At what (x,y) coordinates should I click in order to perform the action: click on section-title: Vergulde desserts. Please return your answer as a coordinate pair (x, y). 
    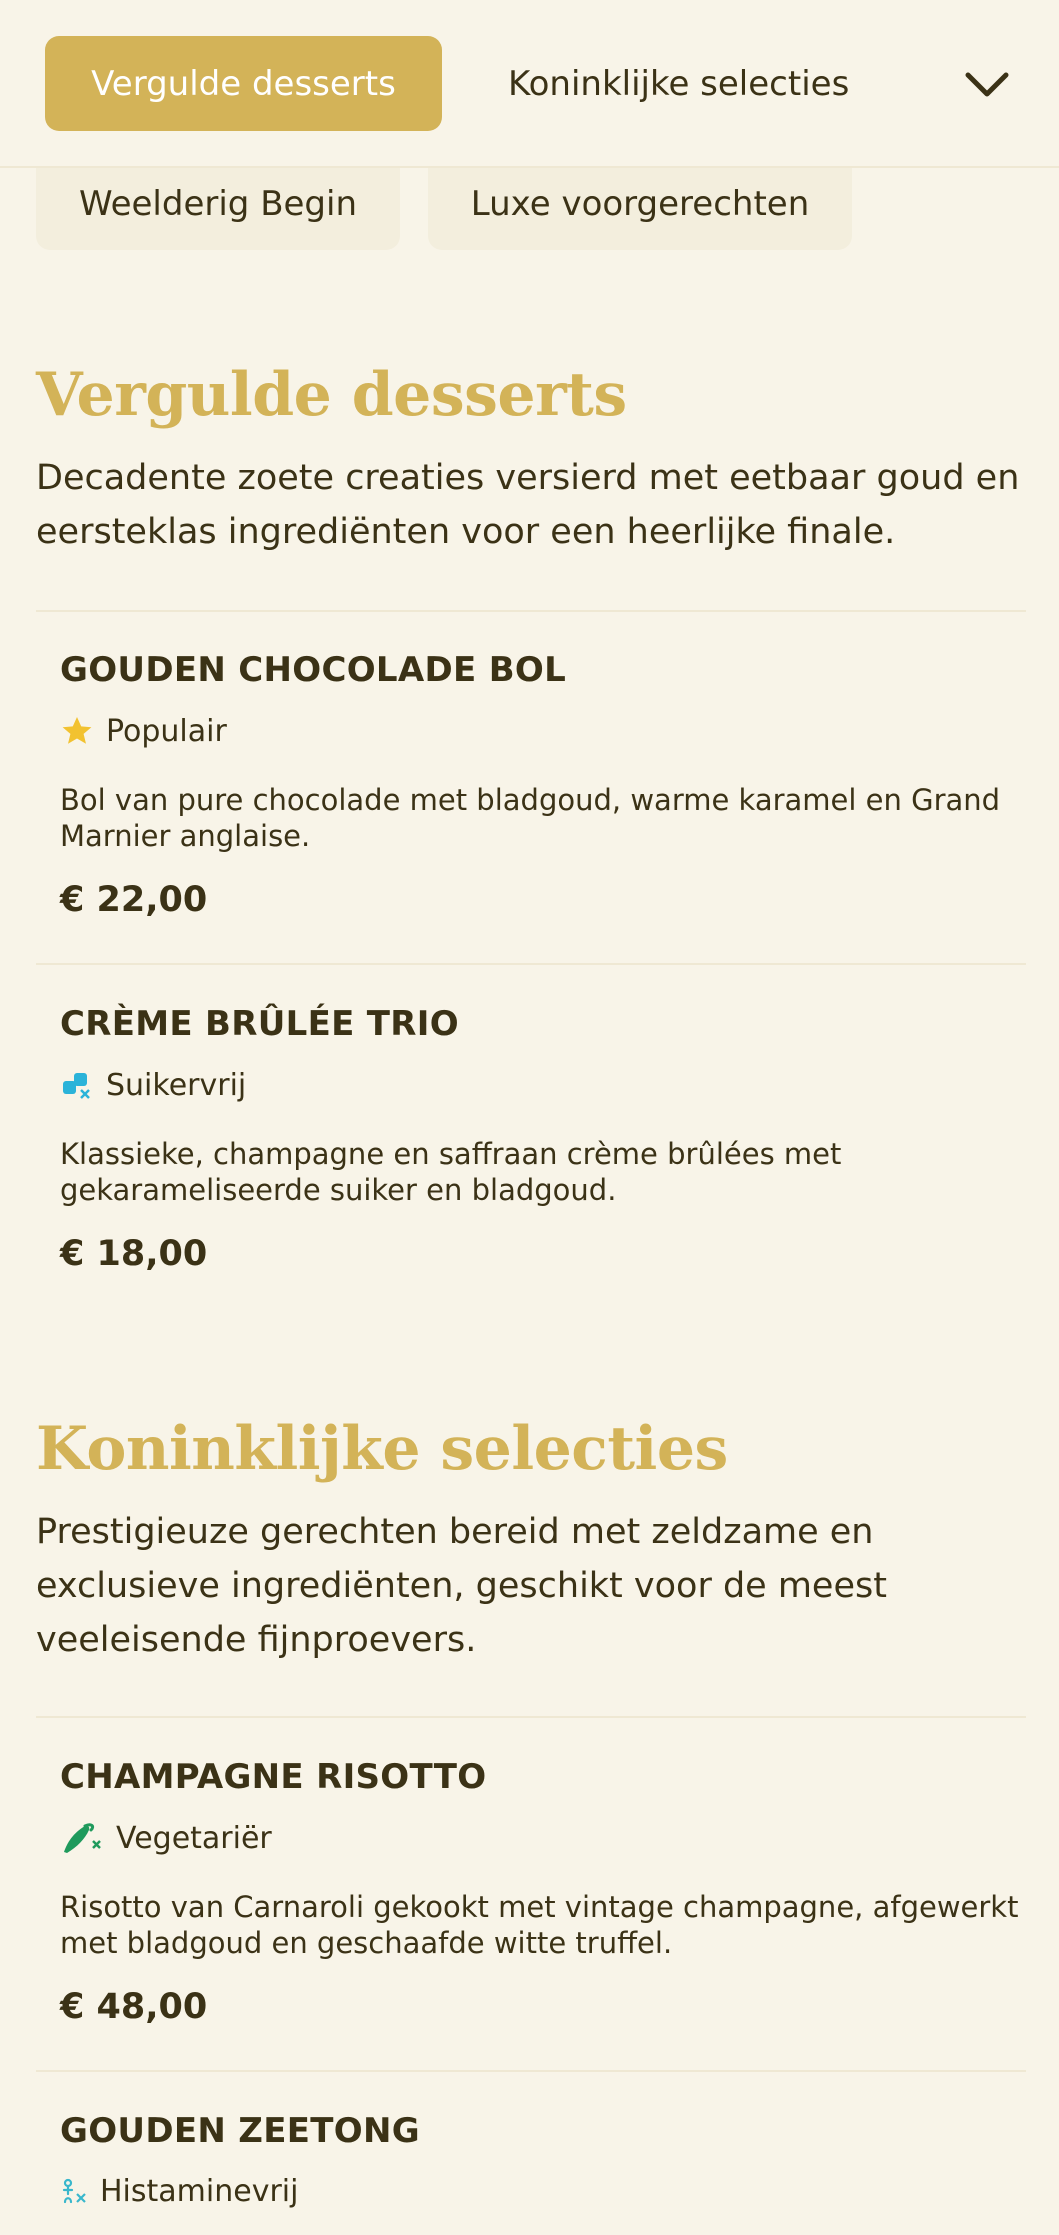
    Looking at the image, I should click on (331, 395).